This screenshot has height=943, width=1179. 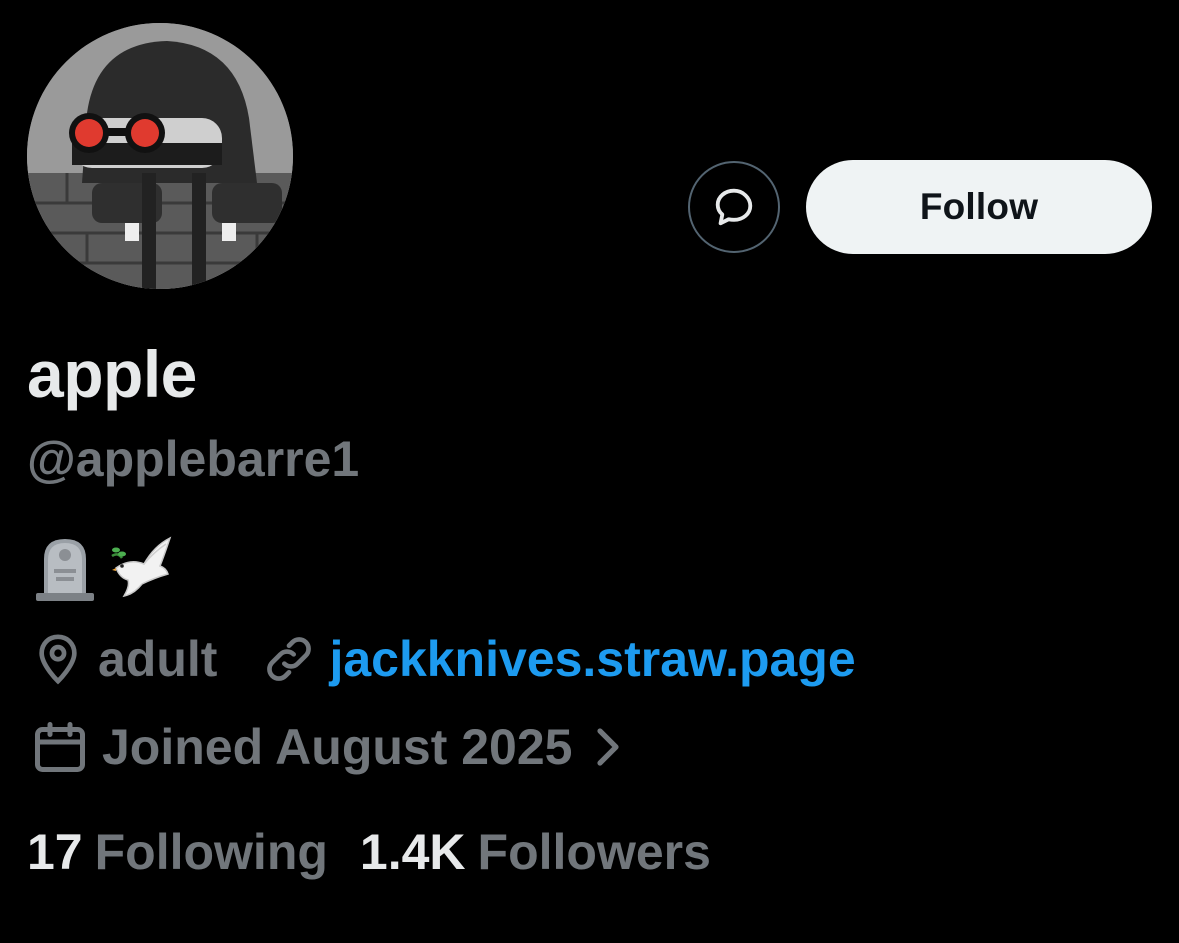 I want to click on user-handle: @applebarre1, so click(x=193, y=459).